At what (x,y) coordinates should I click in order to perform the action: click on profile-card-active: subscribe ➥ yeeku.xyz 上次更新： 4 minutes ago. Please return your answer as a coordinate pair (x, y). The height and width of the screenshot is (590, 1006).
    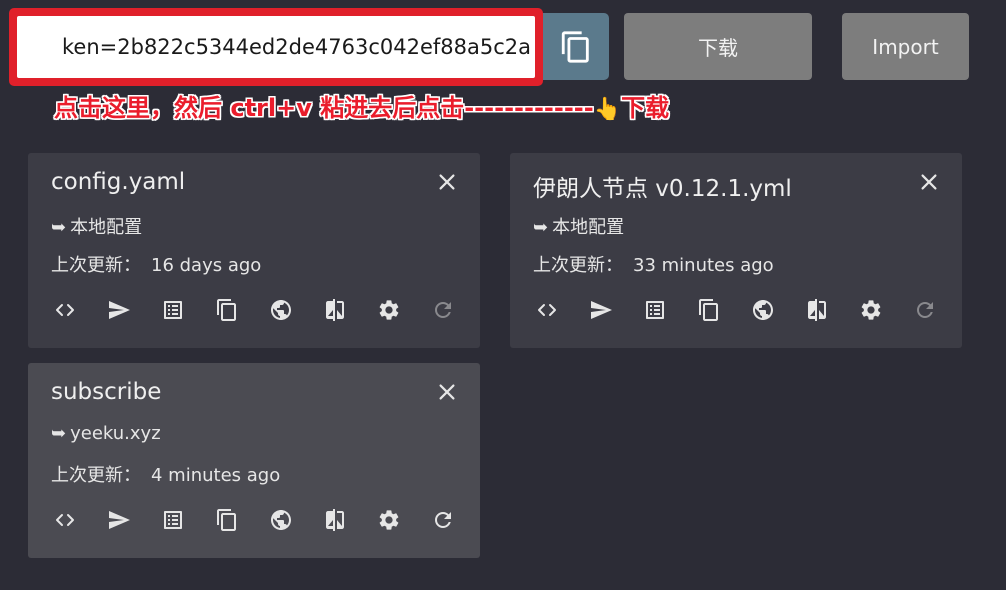
    Looking at the image, I should click on (254, 460).